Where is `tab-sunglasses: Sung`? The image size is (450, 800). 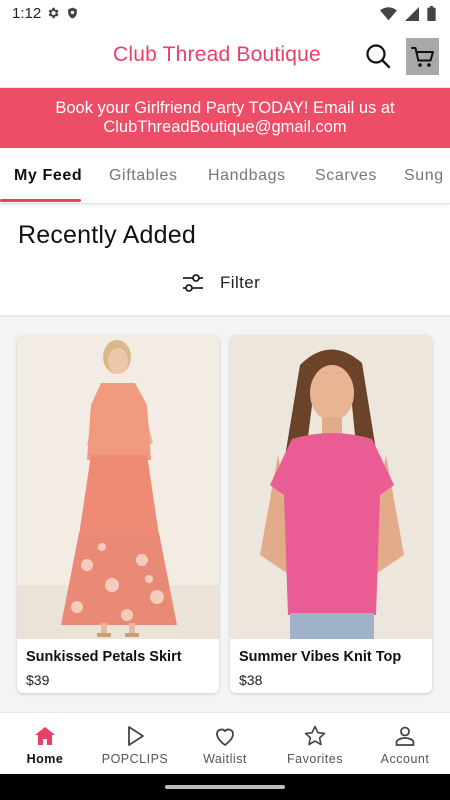
tab-sunglasses: Sung is located at coordinates (424, 176).